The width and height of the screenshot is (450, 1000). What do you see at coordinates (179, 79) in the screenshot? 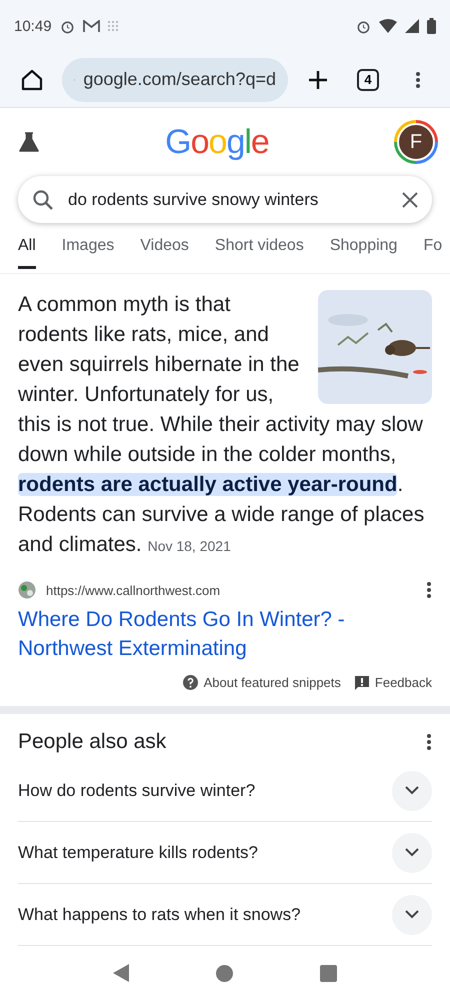
I see `url-text: google.com/search?q=d` at bounding box center [179, 79].